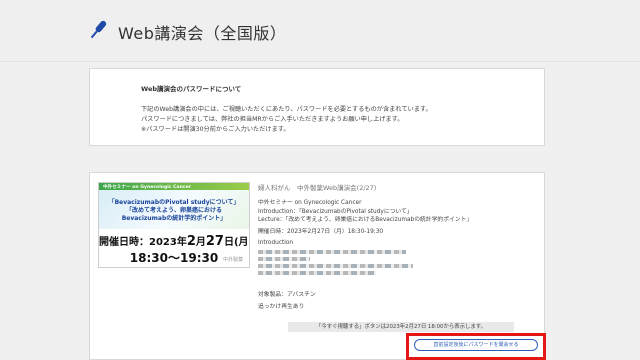 This screenshot has width=640, height=360. Describe the element at coordinates (98, 29) in the screenshot. I see `microphone-icon` at that location.